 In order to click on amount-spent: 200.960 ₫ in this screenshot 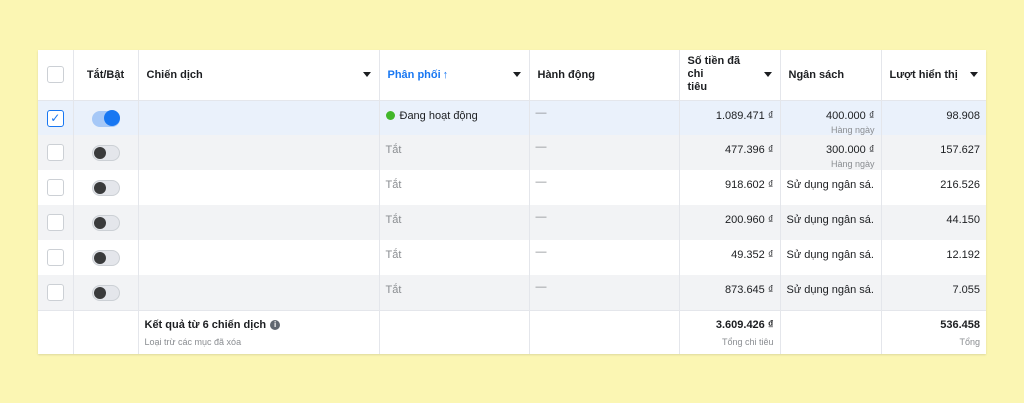, I will do `click(749, 220)`.